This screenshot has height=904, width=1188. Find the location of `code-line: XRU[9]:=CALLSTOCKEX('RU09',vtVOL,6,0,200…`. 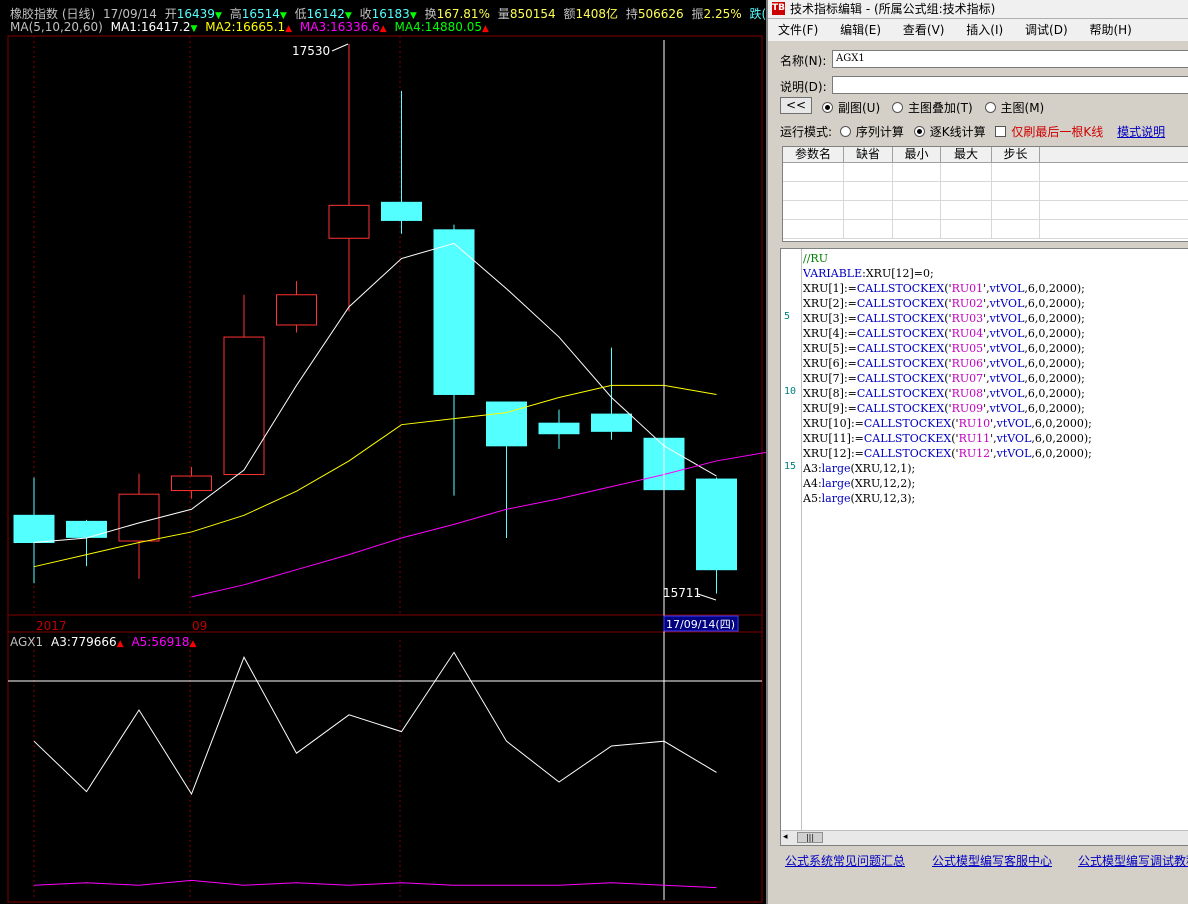

code-line: XRU[9]:=CALLSTOCKEX('RU09',vtVOL,6,0,200… is located at coordinates (947, 408).